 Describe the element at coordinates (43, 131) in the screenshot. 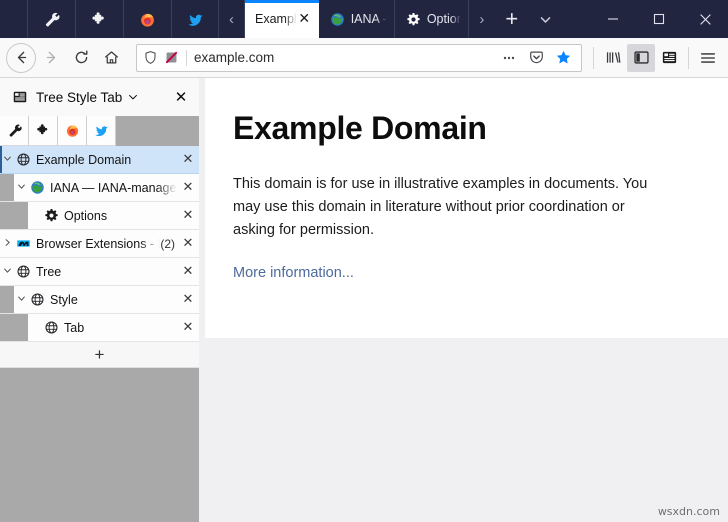

I see `sidebar-pinned-extensions` at that location.